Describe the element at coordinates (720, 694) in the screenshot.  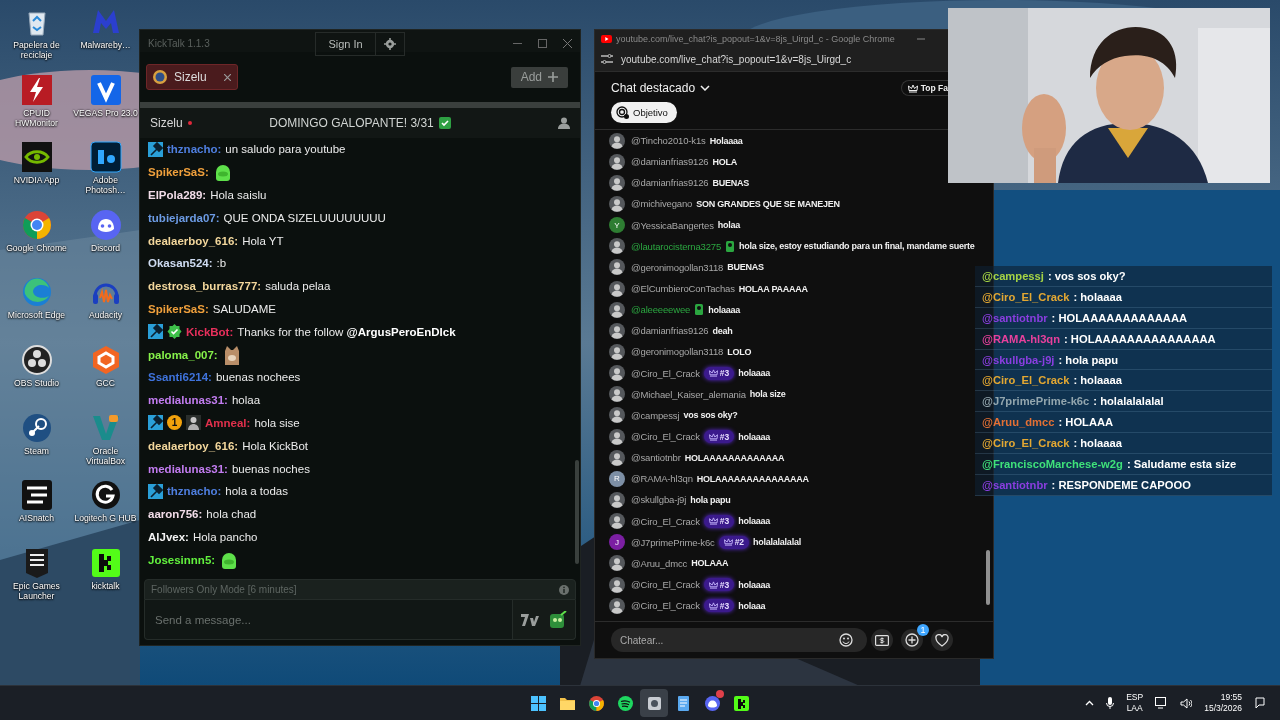
I see `notification-badge` at that location.